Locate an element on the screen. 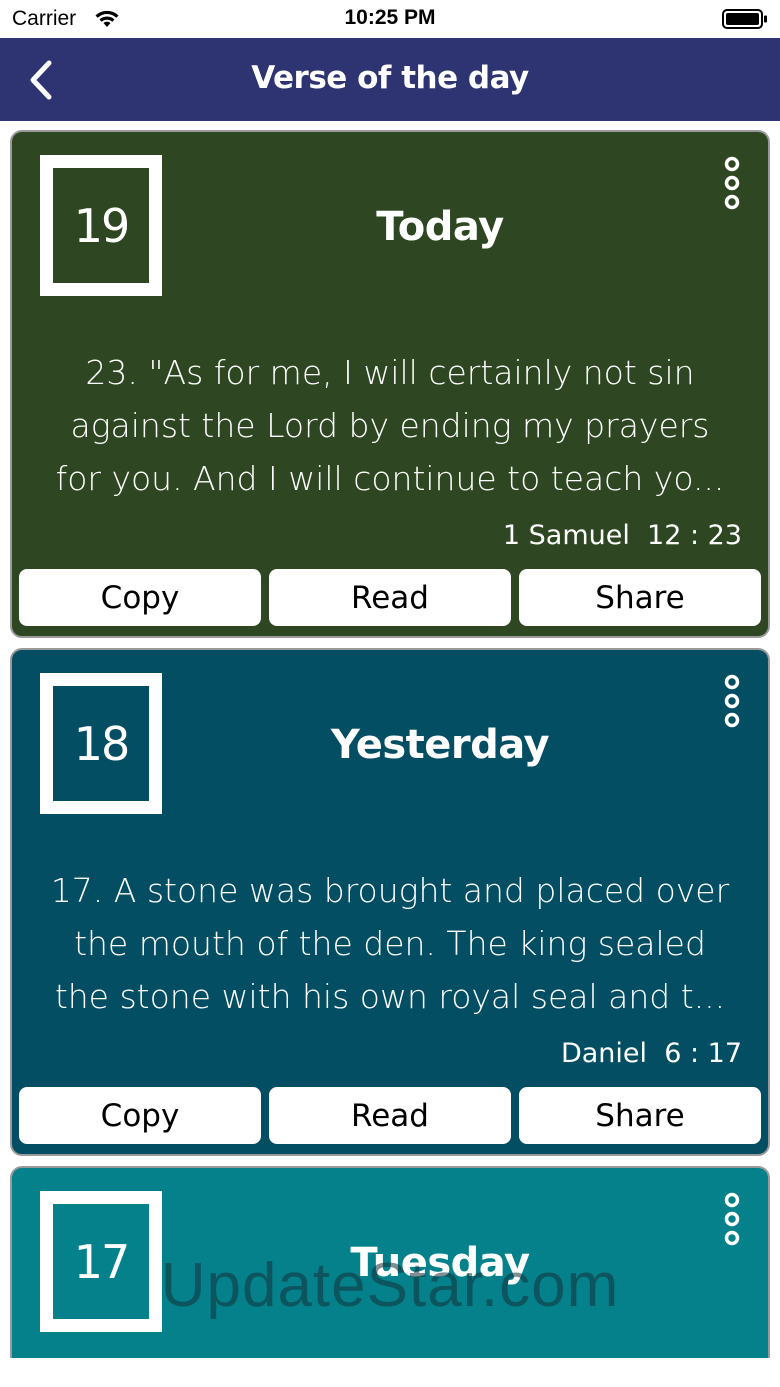  date-box: 18 is located at coordinates (101, 743).